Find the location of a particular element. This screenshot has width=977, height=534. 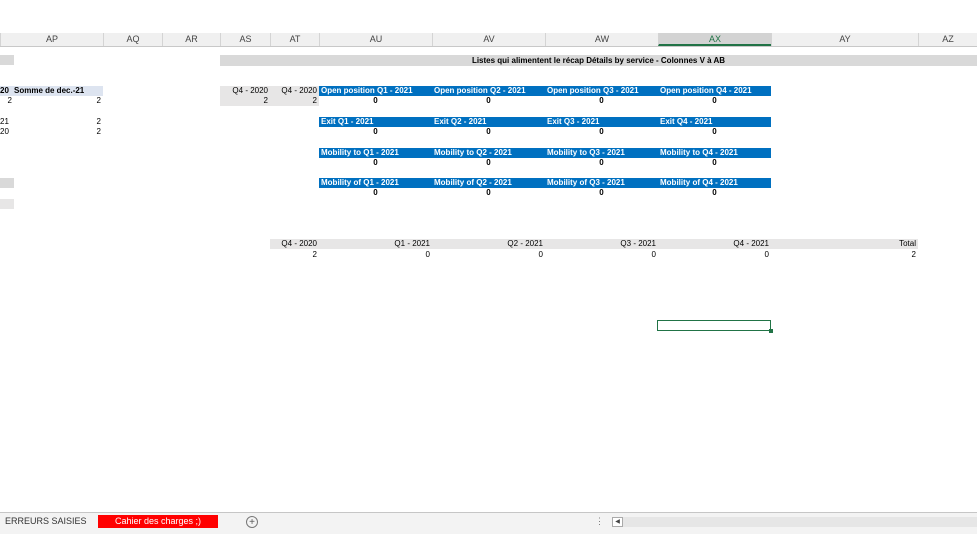

summary-value: 2 is located at coordinates (294, 255).